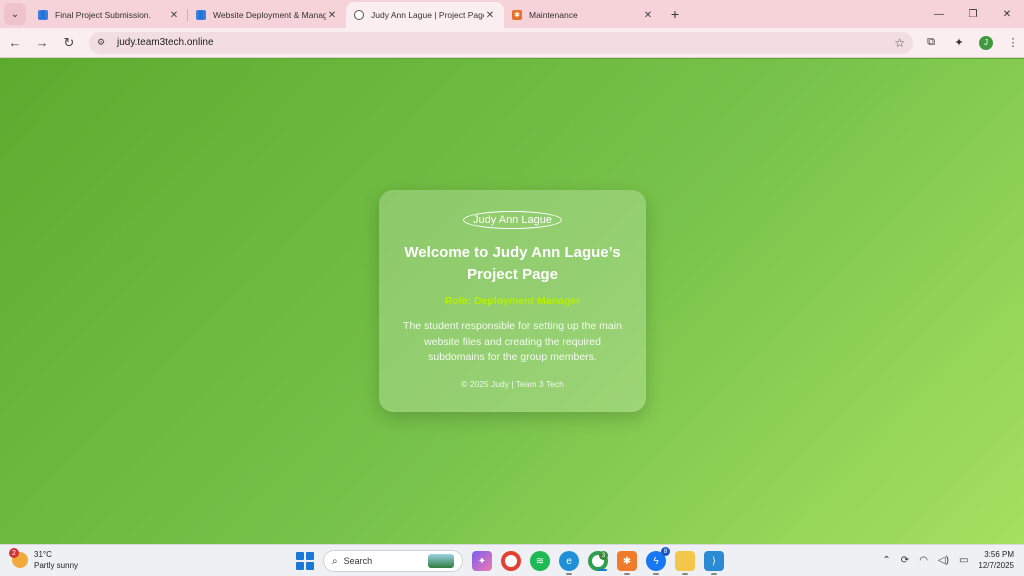 This screenshot has width=1024, height=576. I want to click on chevron-up-icon: ⌃, so click(886, 560).